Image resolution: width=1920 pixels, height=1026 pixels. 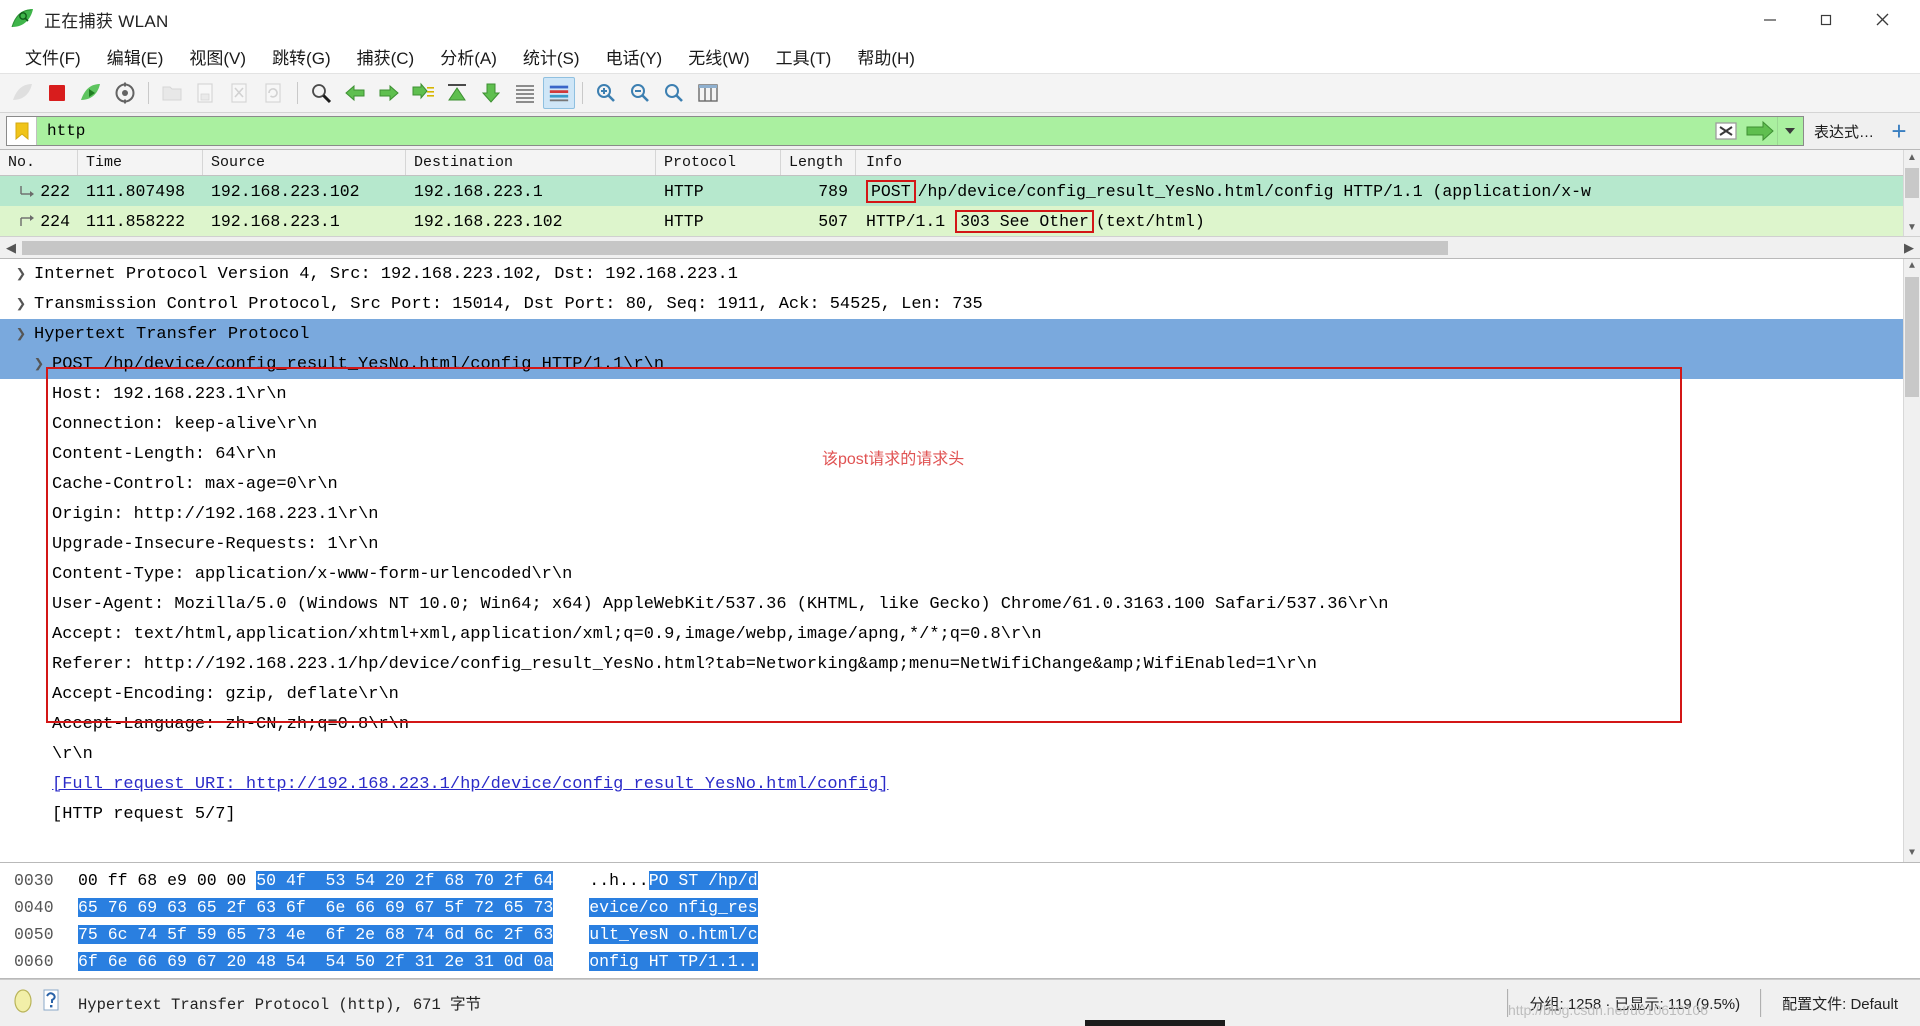 What do you see at coordinates (217, 56) in the screenshot?
I see `menu-view: 视图(V)` at bounding box center [217, 56].